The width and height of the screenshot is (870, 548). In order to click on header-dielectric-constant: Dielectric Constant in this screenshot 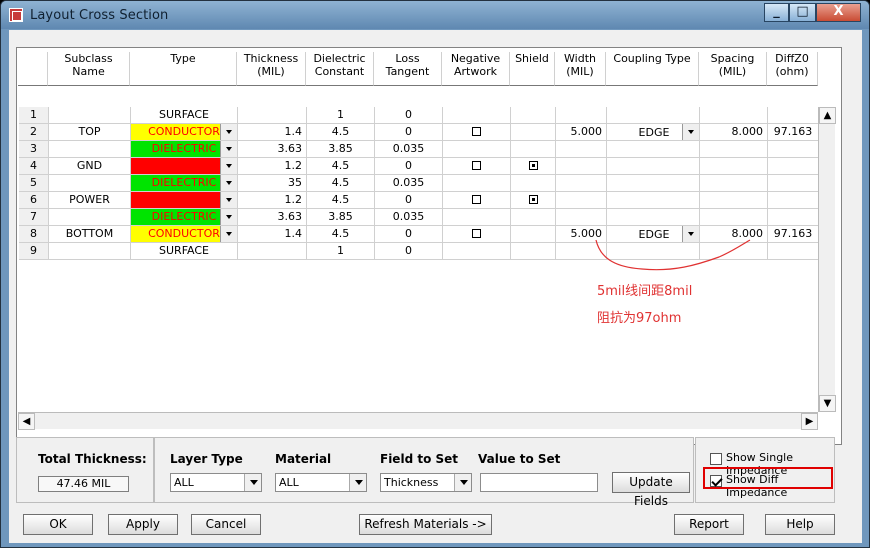, I will do `click(340, 69)`.